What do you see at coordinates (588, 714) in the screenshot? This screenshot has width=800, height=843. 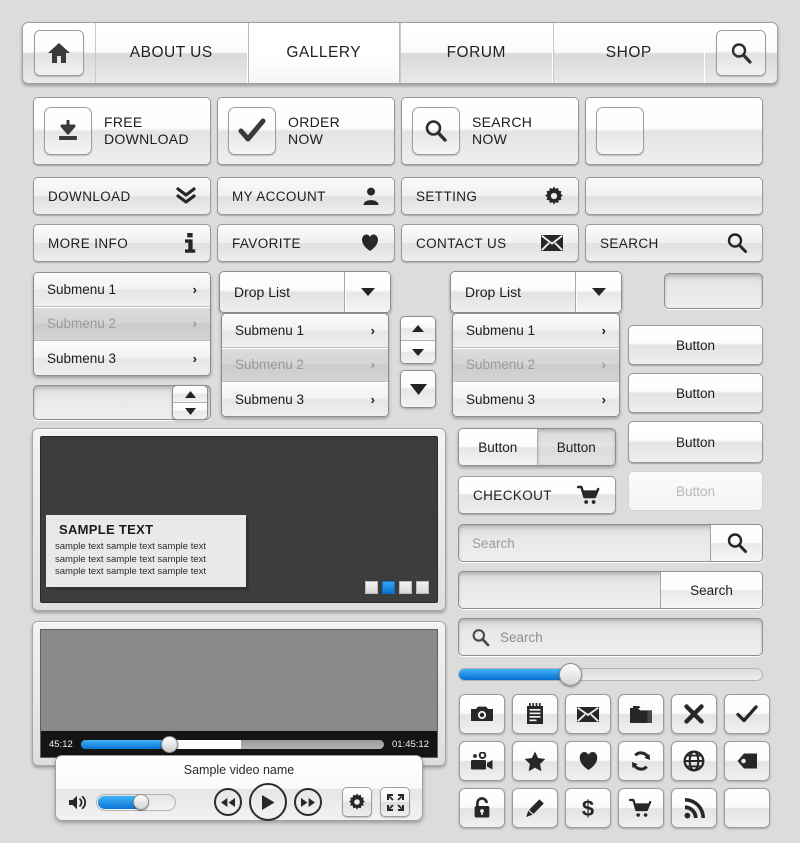 I see `envelope-icon-button` at bounding box center [588, 714].